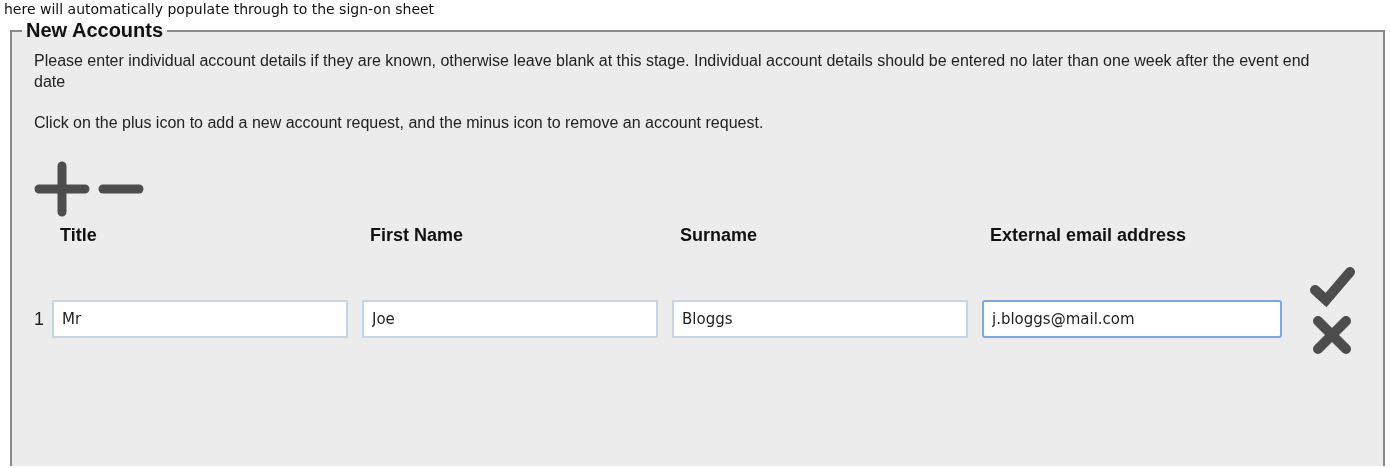 Image resolution: width=1391 pixels, height=468 pixels. I want to click on checkmark-icon, so click(1332, 286).